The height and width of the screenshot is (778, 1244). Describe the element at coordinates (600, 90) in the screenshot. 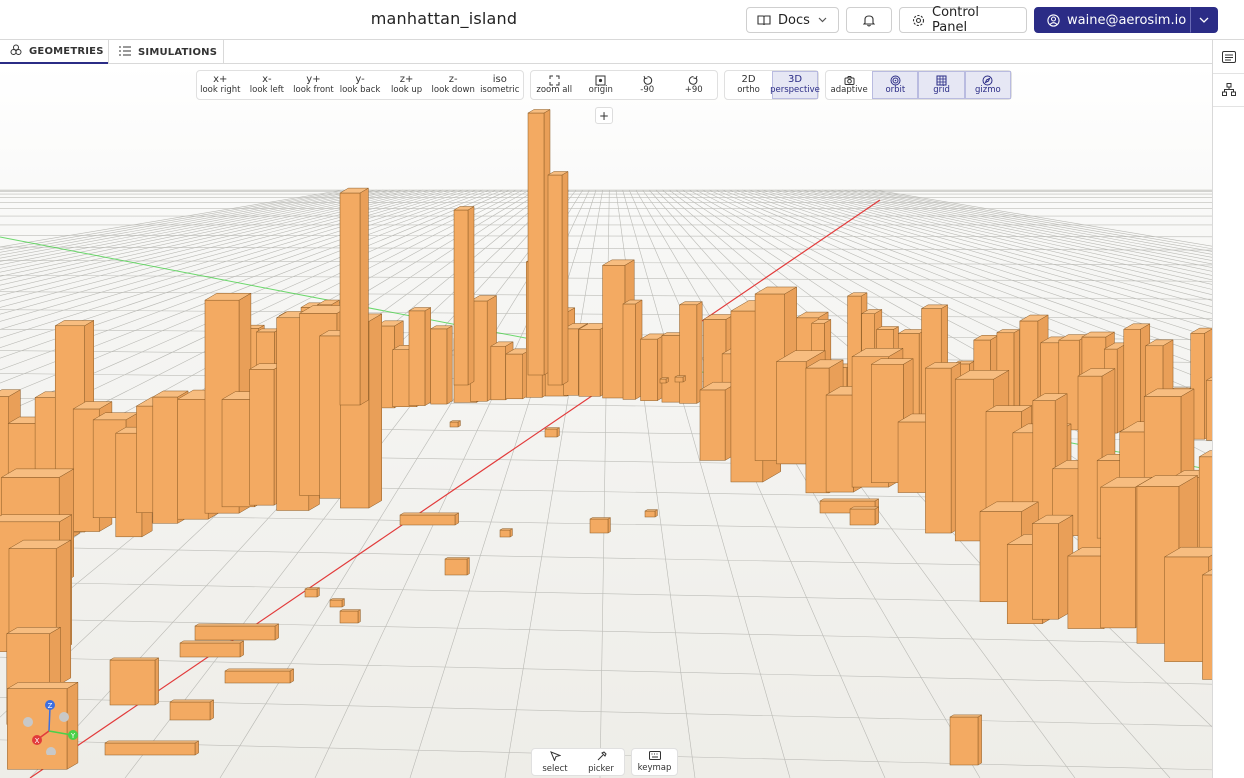

I see `nav-button-label: origin` at that location.